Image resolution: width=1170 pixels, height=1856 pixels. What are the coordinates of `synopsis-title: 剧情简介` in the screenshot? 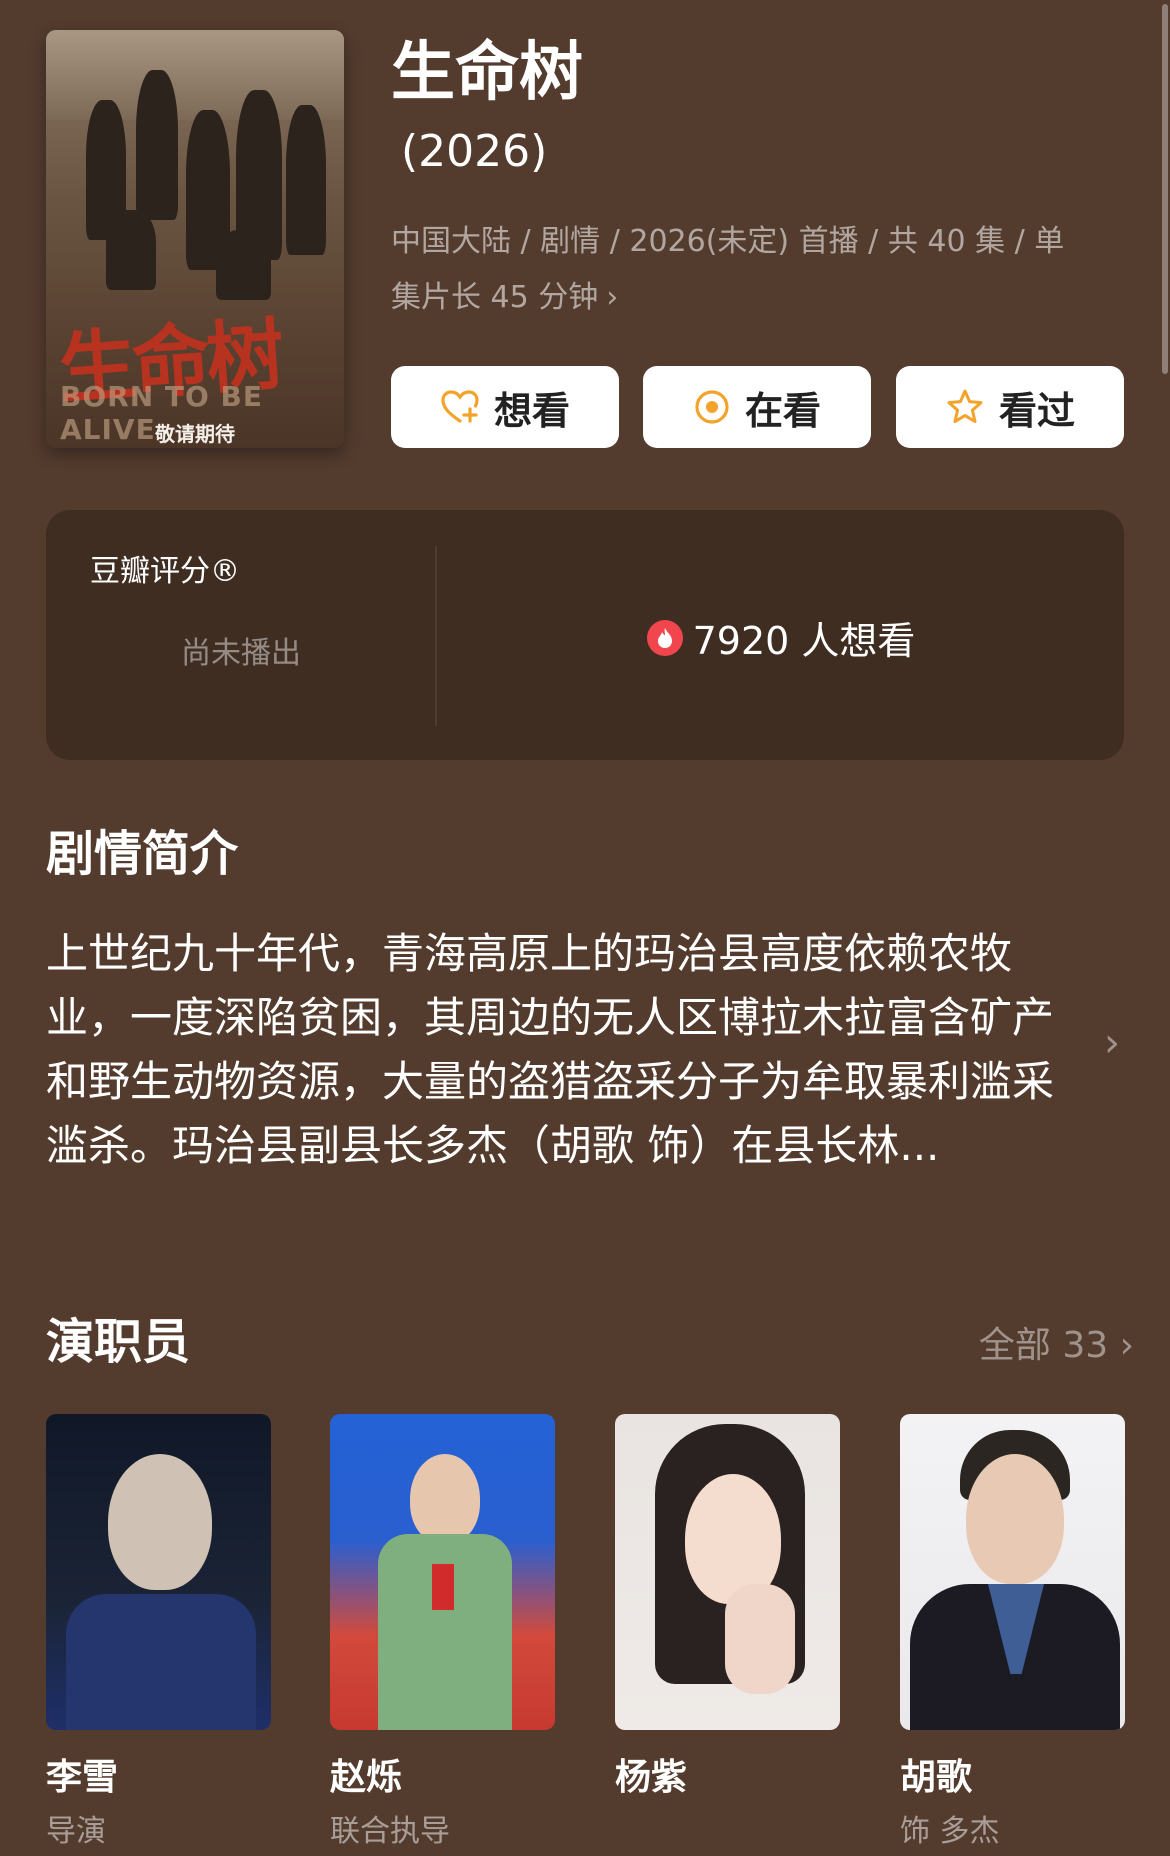 It's located at (142, 854).